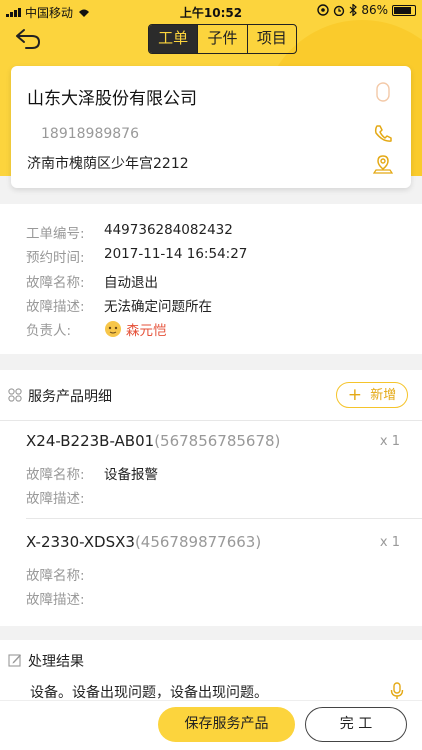 This screenshot has height=750, width=422. What do you see at coordinates (217, 441) in the screenshot?
I see `service-serial: (567856785678)` at bounding box center [217, 441].